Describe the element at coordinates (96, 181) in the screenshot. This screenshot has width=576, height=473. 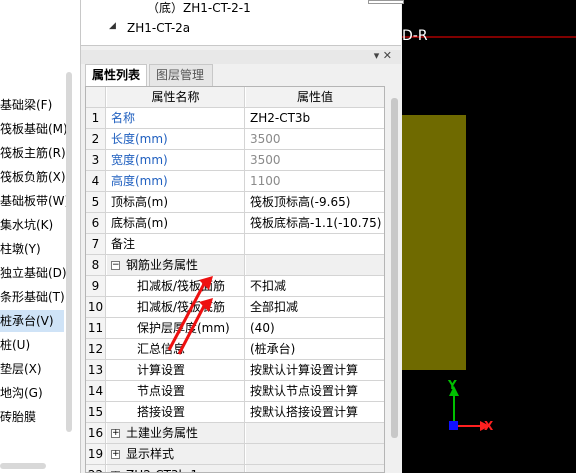
I see `row-number: 4` at that location.